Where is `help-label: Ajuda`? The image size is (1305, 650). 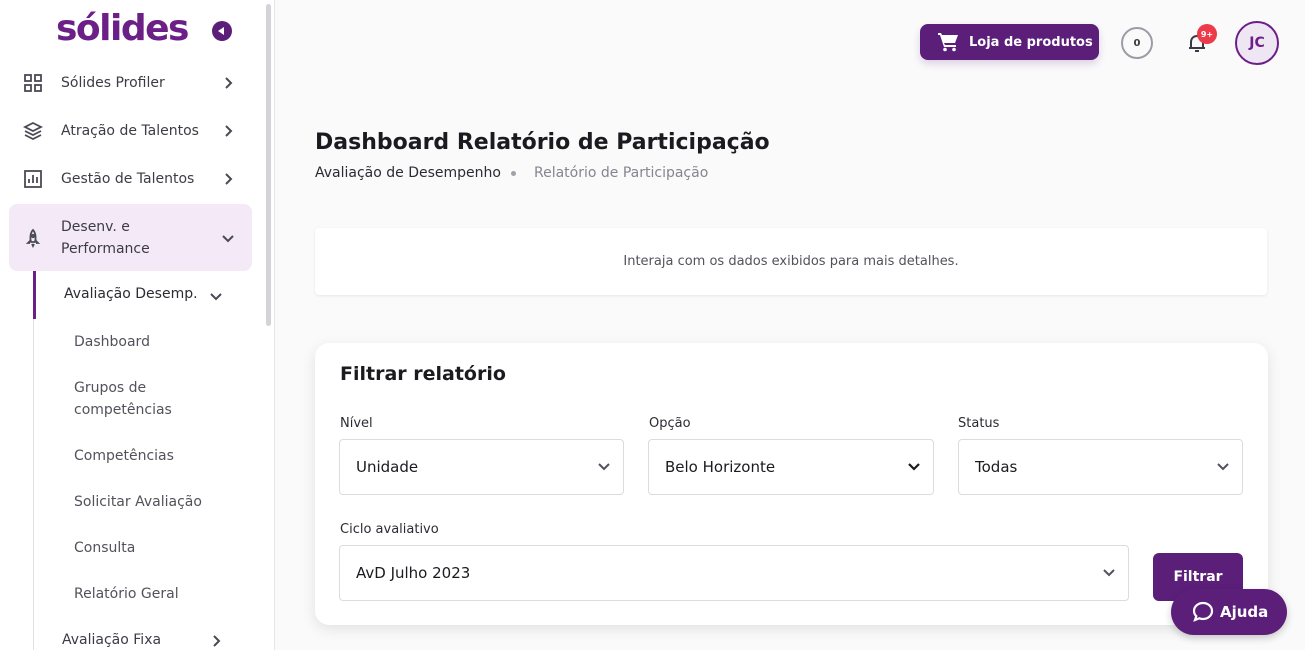
help-label: Ajuda is located at coordinates (1244, 612).